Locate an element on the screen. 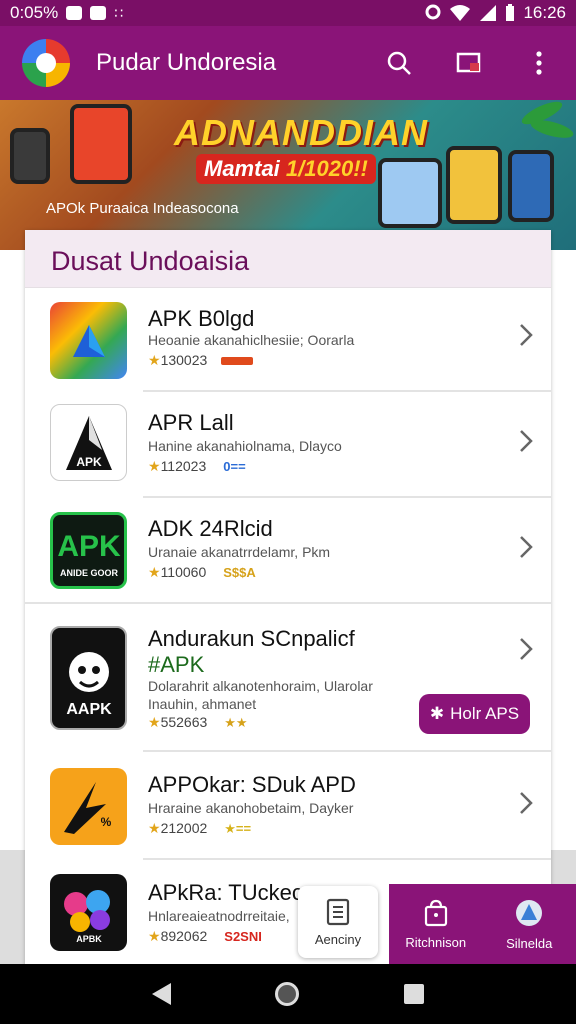 Image resolution: width=576 pixels, height=1024 pixels. category-button: Aenciny is located at coordinates (338, 922).